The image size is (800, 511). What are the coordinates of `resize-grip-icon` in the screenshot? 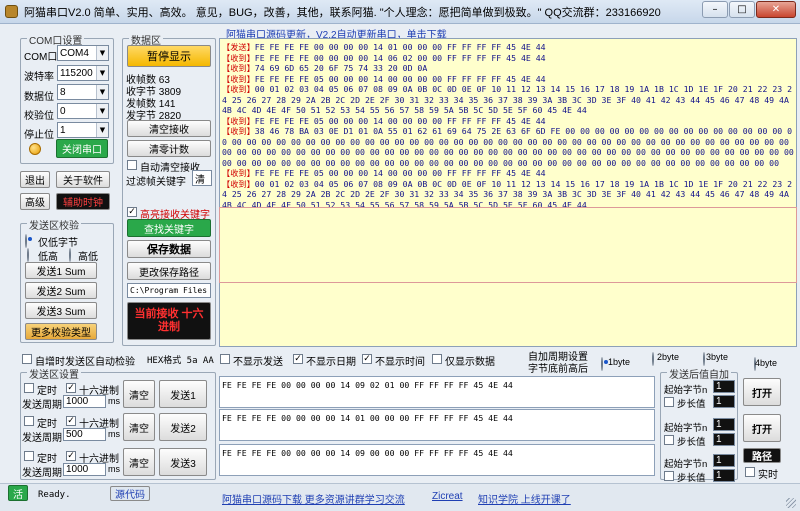 It's located at (791, 503).